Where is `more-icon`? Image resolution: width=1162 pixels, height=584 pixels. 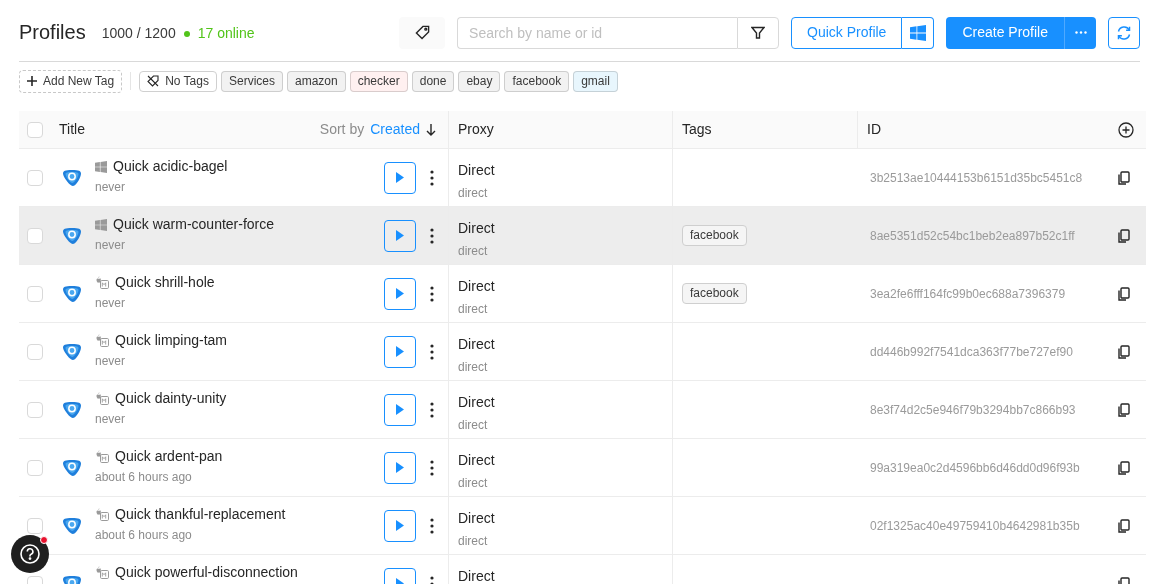
more-icon is located at coordinates (1080, 32).